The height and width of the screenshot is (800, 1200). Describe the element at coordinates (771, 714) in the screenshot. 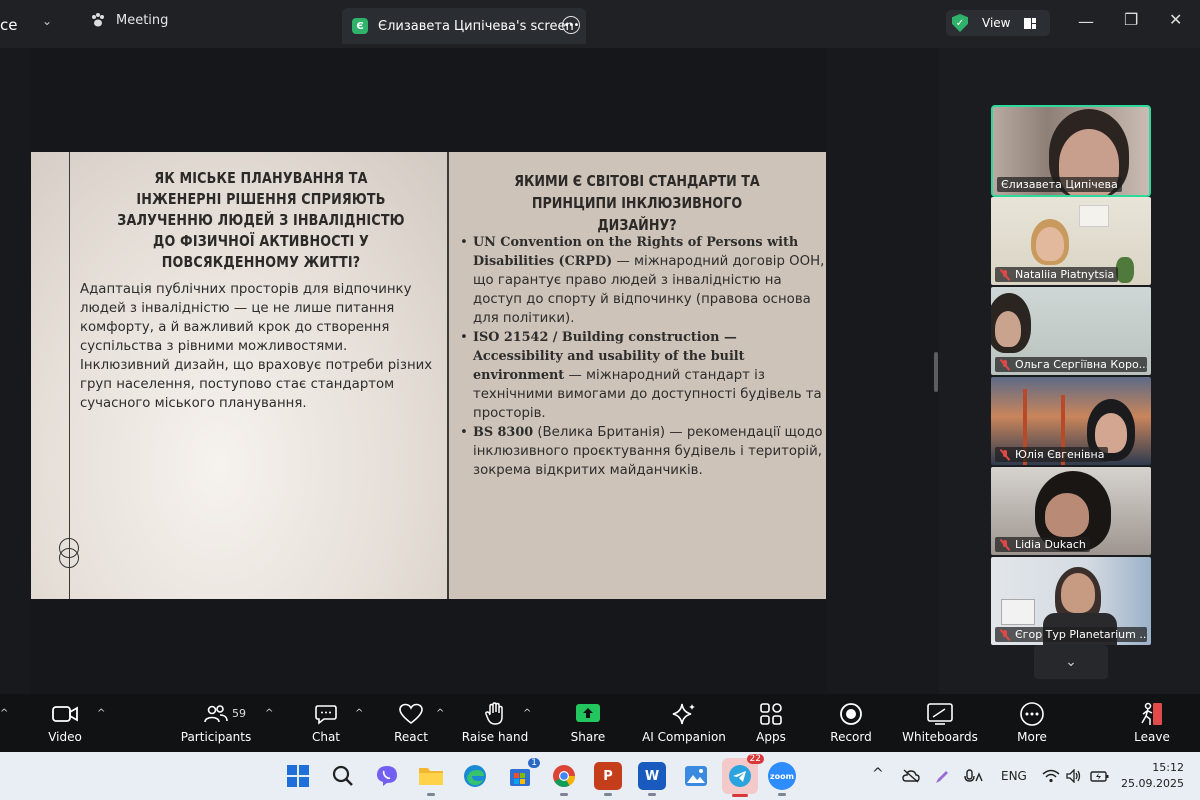

I see `apps-icon` at that location.